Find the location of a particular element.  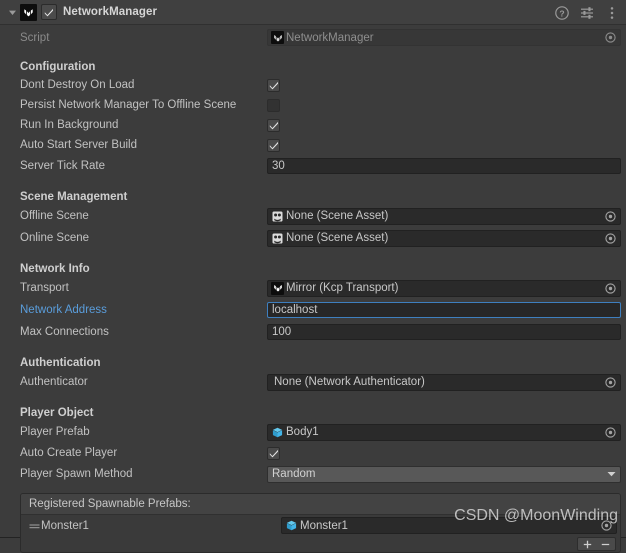

player-prefab-value: Body1 is located at coordinates (302, 432).